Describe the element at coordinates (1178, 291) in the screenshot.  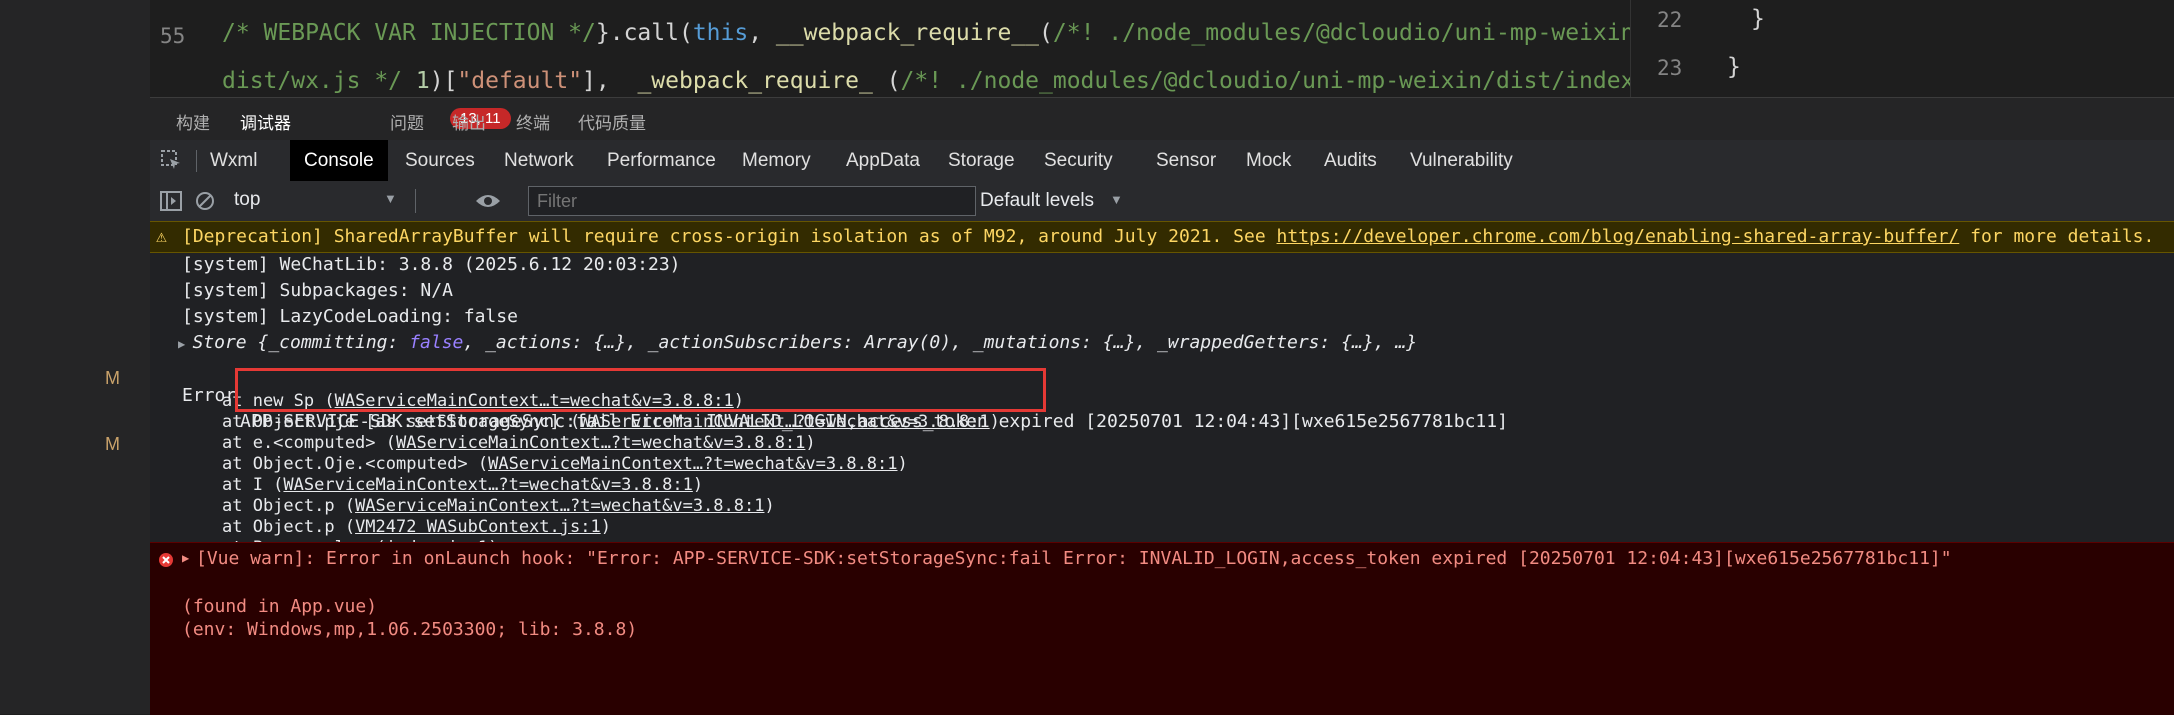
I see `console-log-row: [system] Subpackages: N/A` at that location.